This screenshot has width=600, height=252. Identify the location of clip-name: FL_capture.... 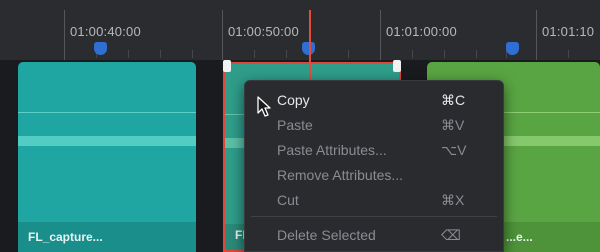
(65, 237).